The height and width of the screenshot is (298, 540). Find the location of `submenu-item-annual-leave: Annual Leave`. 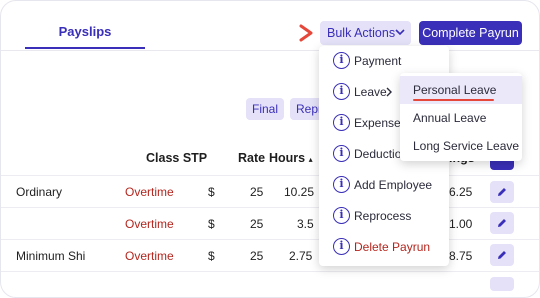

submenu-item-annual-leave: Annual Leave is located at coordinates (461, 118).